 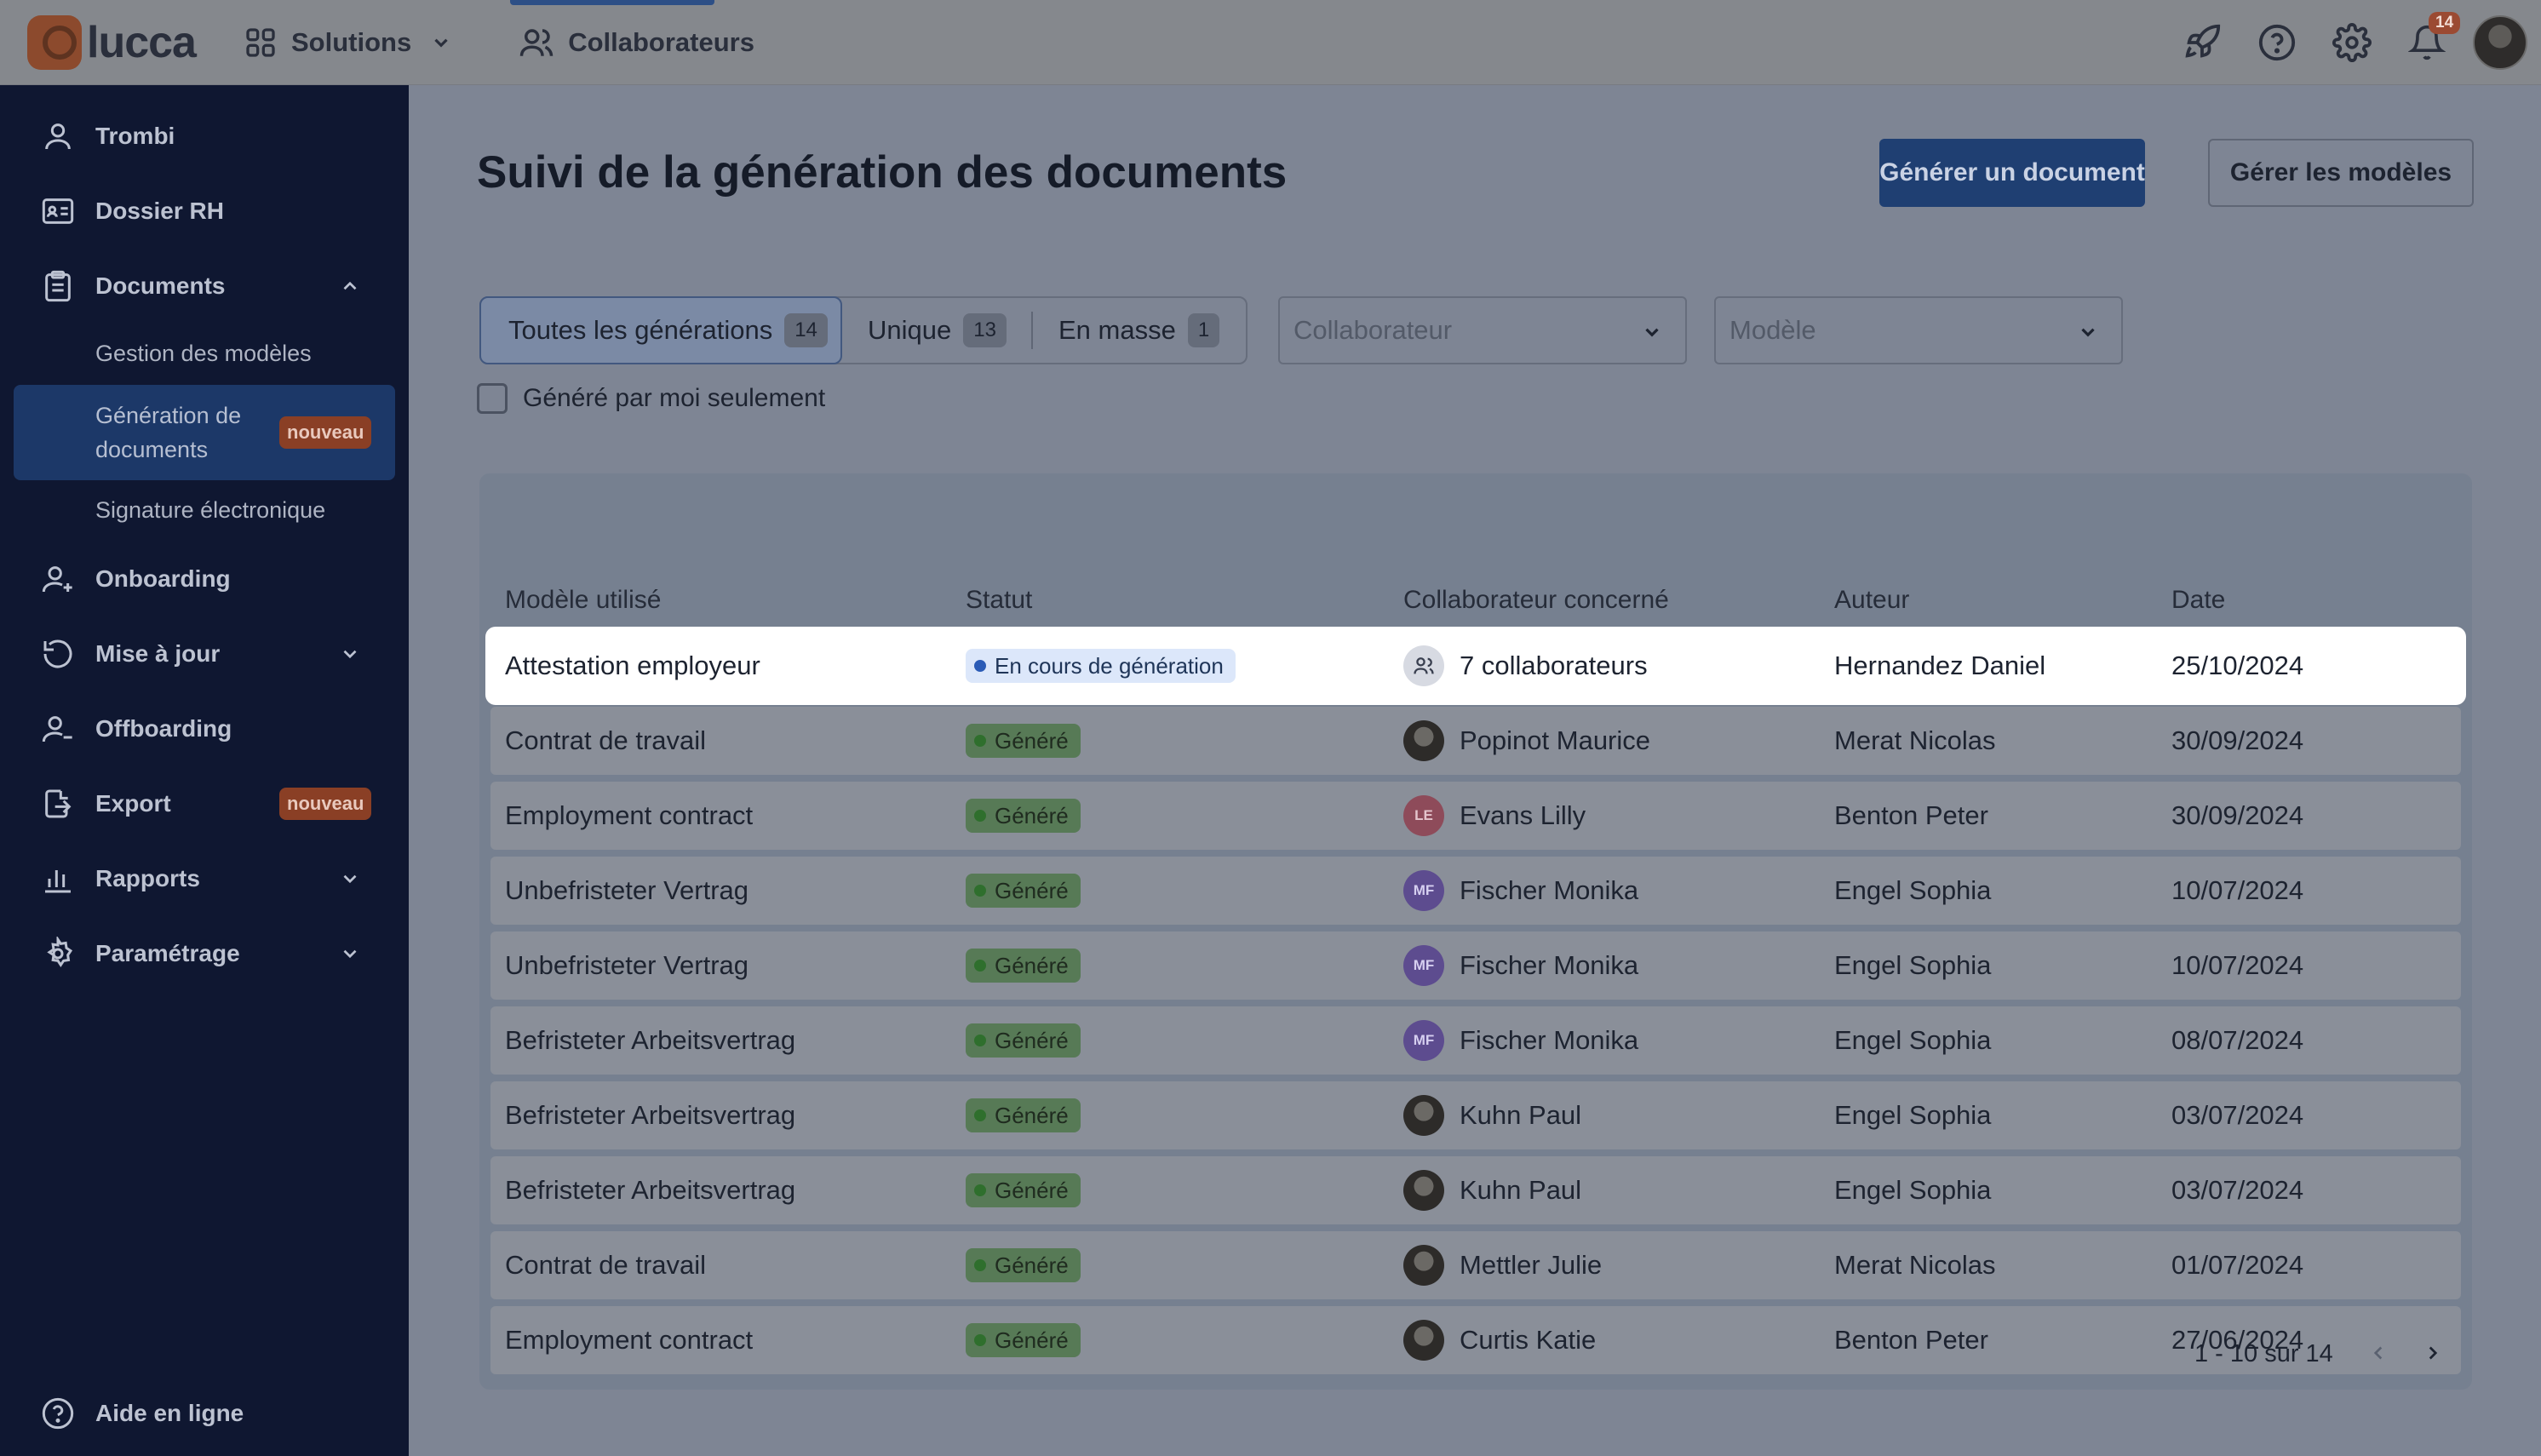 What do you see at coordinates (2277, 42) in the screenshot?
I see `help-button` at bounding box center [2277, 42].